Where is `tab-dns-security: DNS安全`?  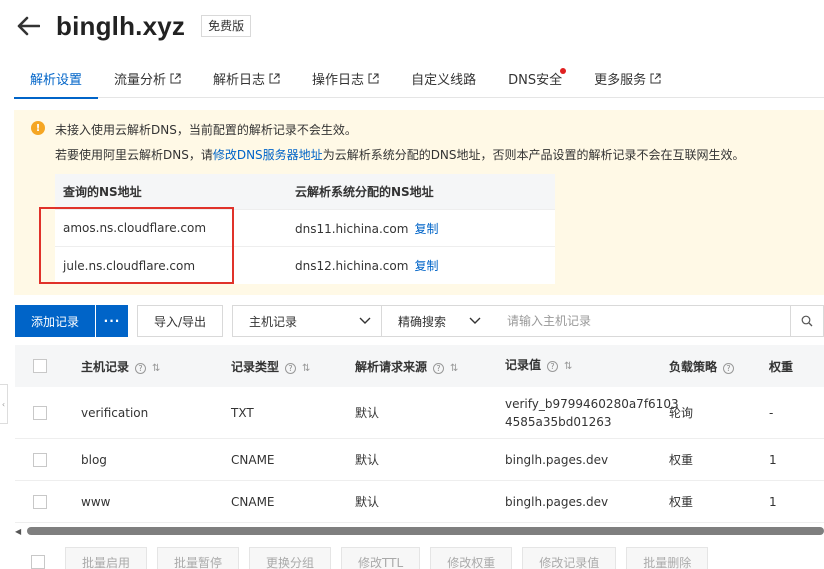
tab-dns-security: DNS安全 is located at coordinates (535, 78).